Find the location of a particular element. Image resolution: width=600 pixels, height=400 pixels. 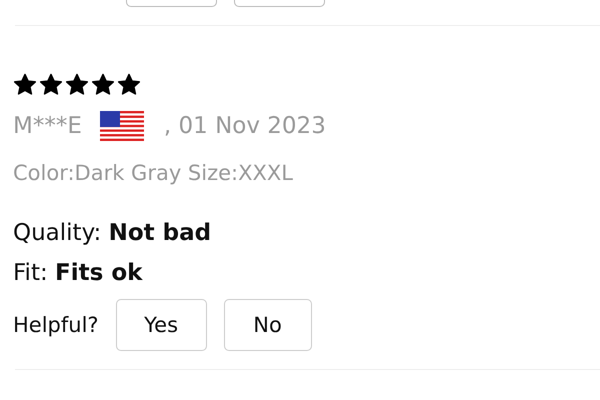

variant-text: Color:Dark Gray Size:XXXL is located at coordinates (153, 173).